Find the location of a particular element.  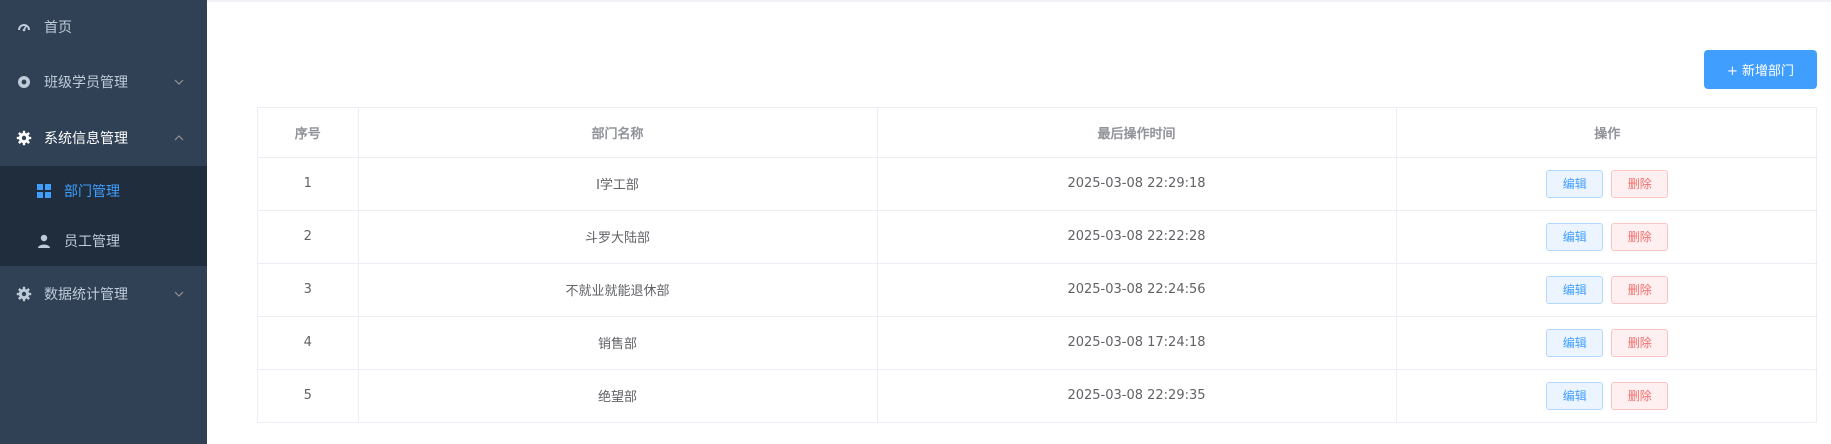

cell-time: 2025-03-08 22:24:56 is located at coordinates (1137, 290).